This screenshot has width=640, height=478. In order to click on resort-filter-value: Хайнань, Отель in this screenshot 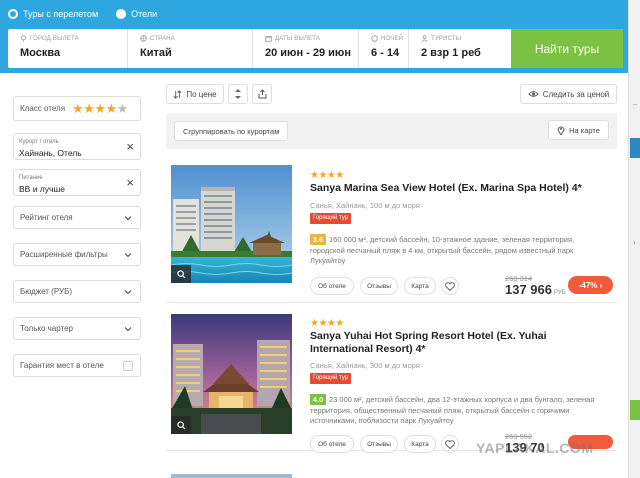, I will do `click(50, 153)`.